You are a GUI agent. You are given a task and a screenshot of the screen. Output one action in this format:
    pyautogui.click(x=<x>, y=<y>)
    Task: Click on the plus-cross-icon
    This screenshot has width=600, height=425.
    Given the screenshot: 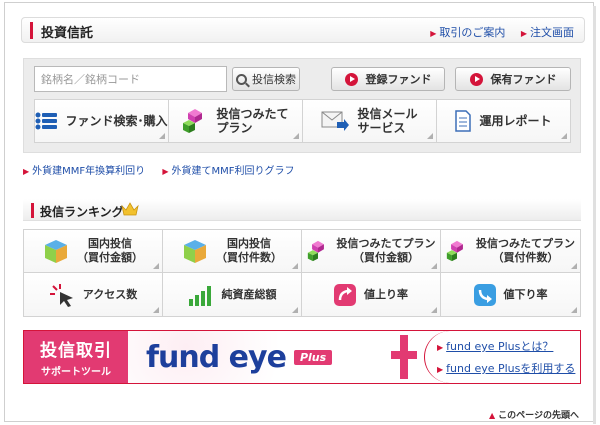 What is the action you would take?
    pyautogui.click(x=404, y=357)
    